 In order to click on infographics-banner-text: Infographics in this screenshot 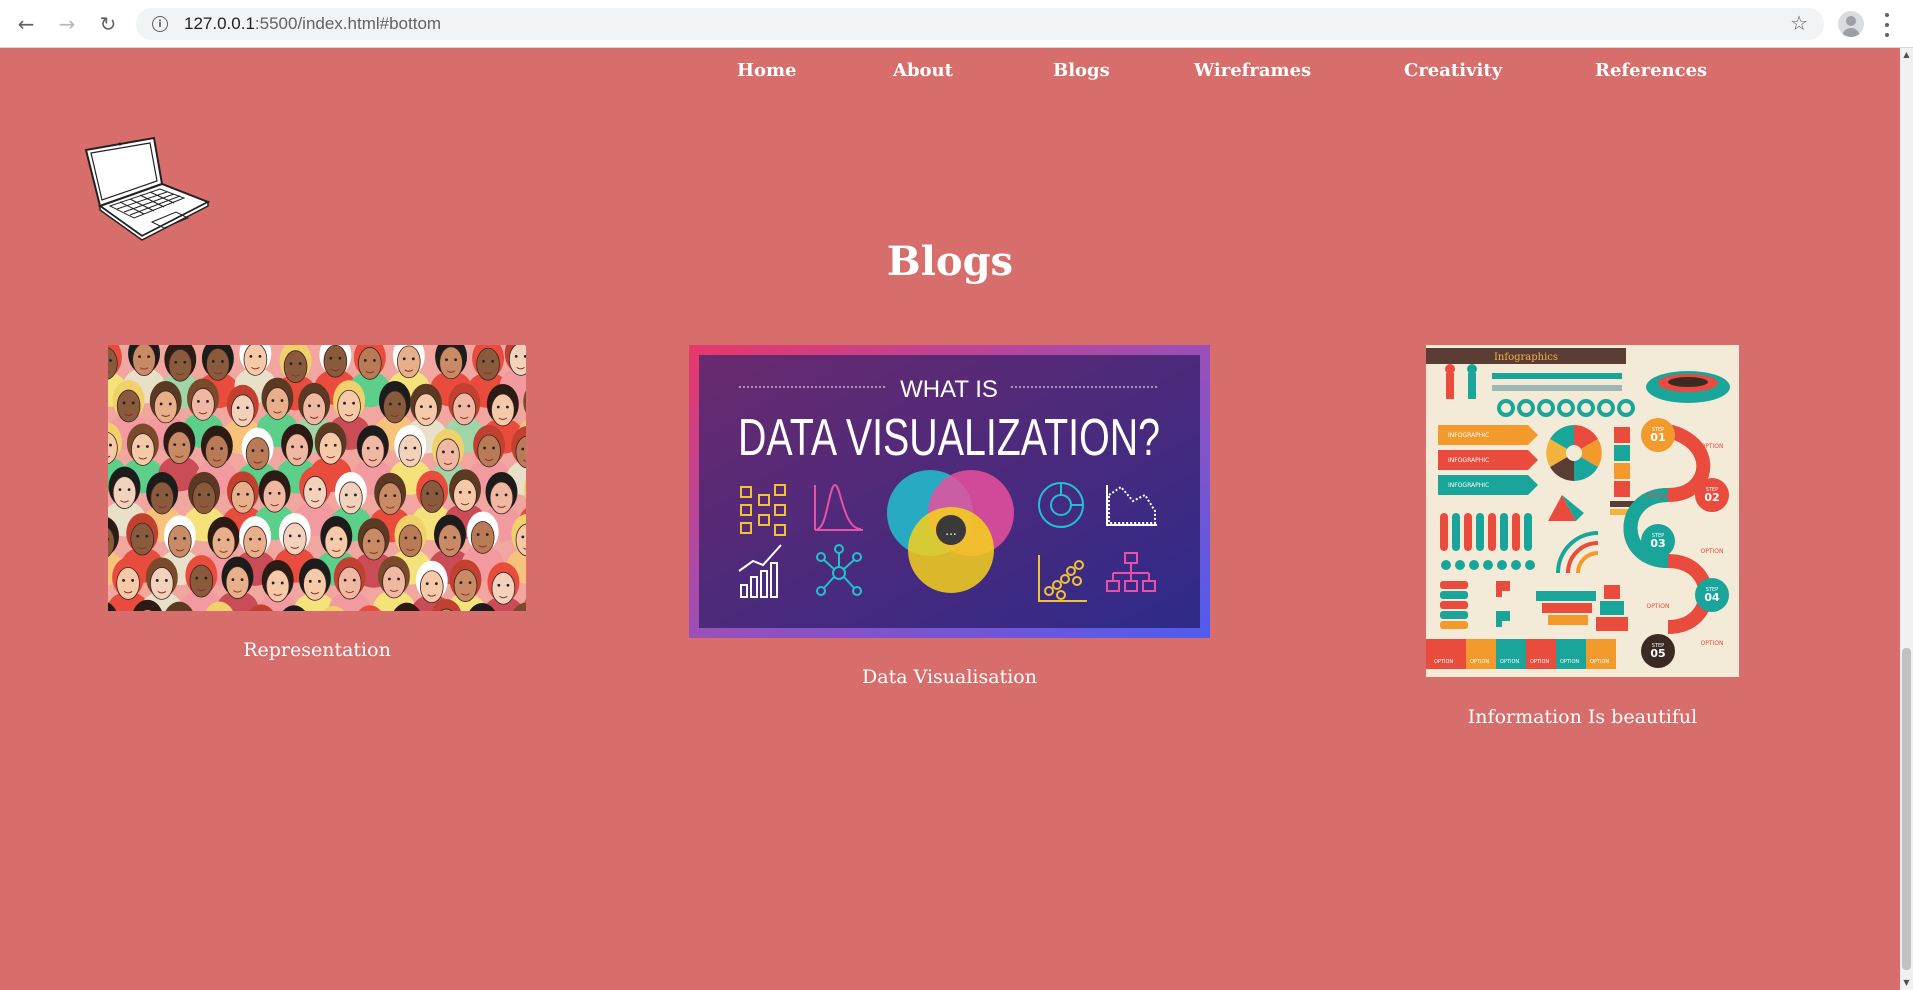, I will do `click(1526, 357)`.